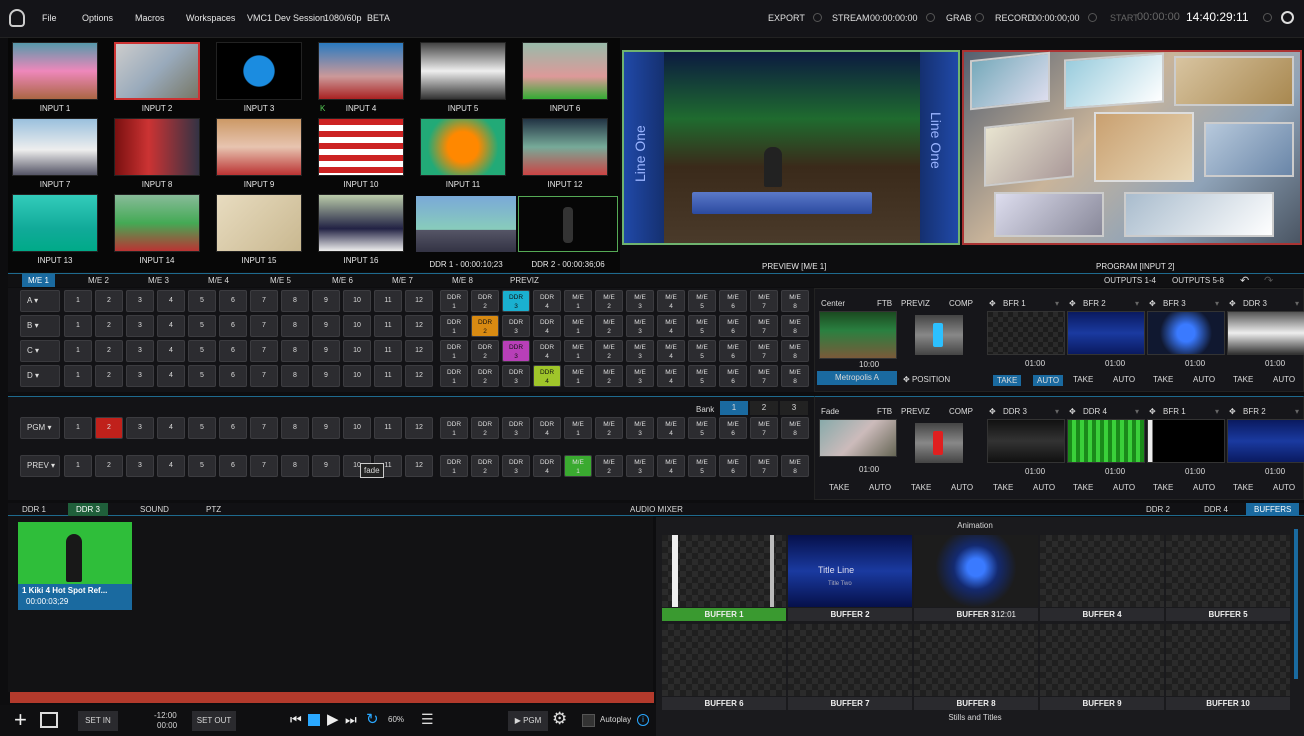  What do you see at coordinates (795, 301) in the screenshot?
I see `row-a-me-8: M/E 8` at bounding box center [795, 301].